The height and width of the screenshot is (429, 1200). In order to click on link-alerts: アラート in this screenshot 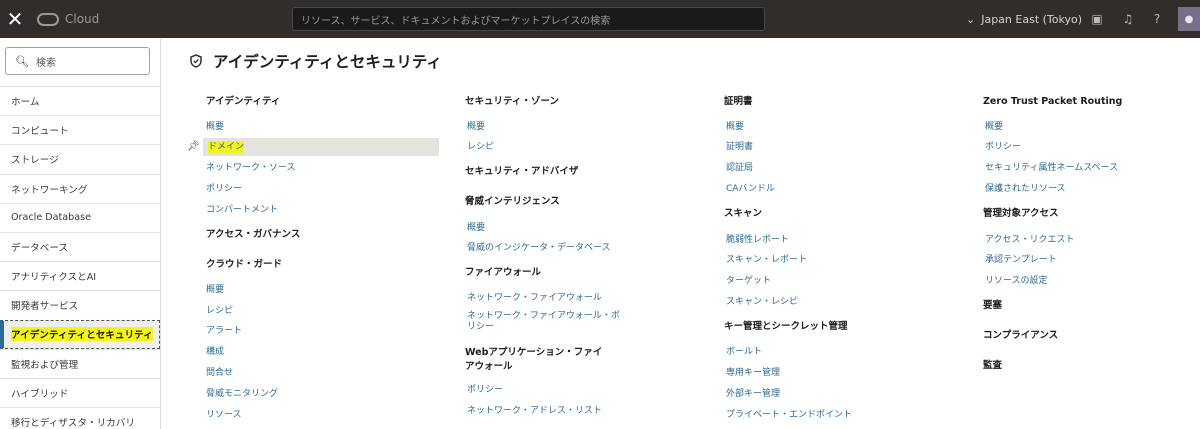, I will do `click(224, 331)`.